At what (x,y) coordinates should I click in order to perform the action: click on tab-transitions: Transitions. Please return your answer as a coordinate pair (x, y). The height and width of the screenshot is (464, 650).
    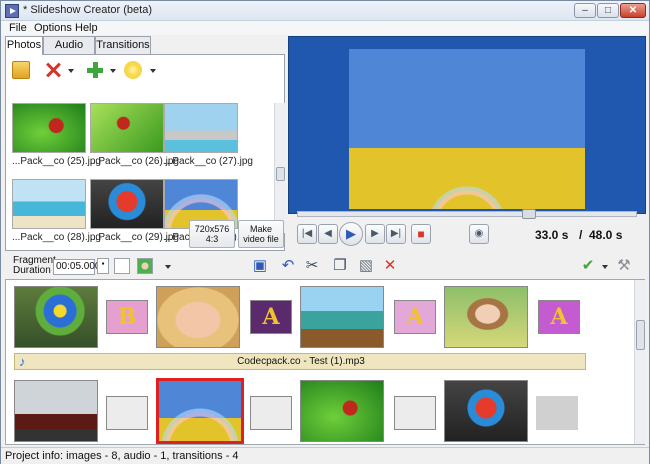
    Looking at the image, I should click on (123, 45).